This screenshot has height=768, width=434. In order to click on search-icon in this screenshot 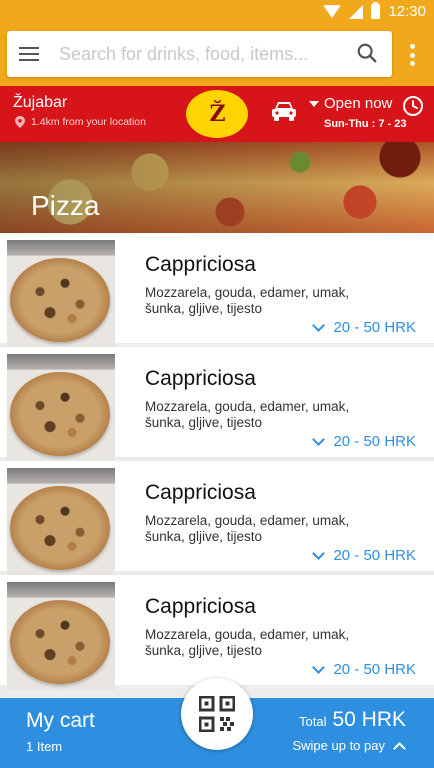, I will do `click(367, 53)`.